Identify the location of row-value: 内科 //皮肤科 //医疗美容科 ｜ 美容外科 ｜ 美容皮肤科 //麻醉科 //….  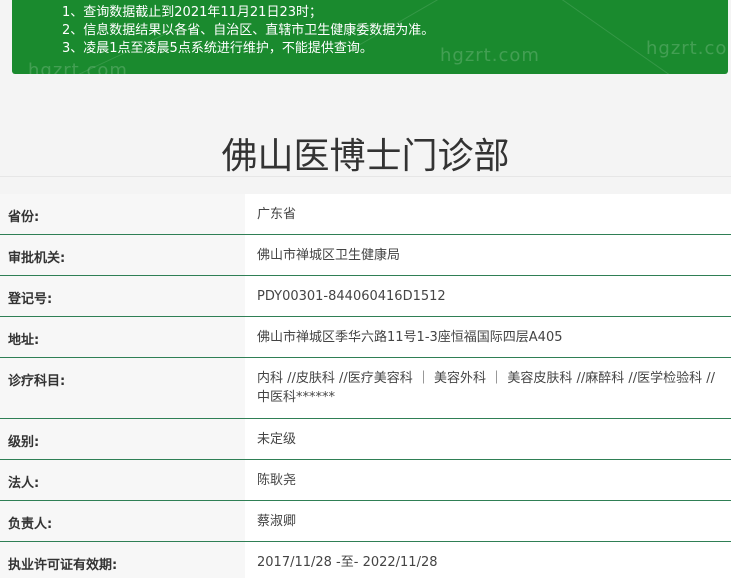
(488, 388).